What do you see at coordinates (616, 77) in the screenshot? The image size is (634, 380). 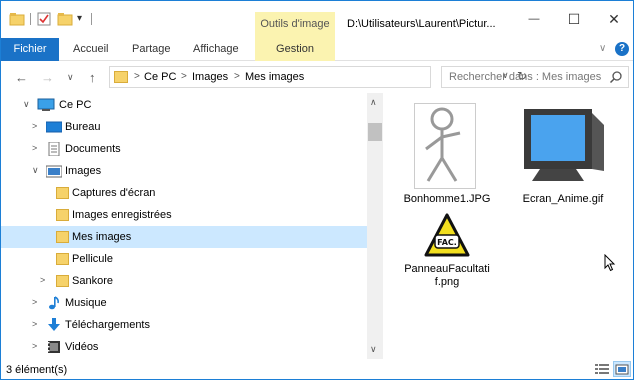 I see `search-icon` at bounding box center [616, 77].